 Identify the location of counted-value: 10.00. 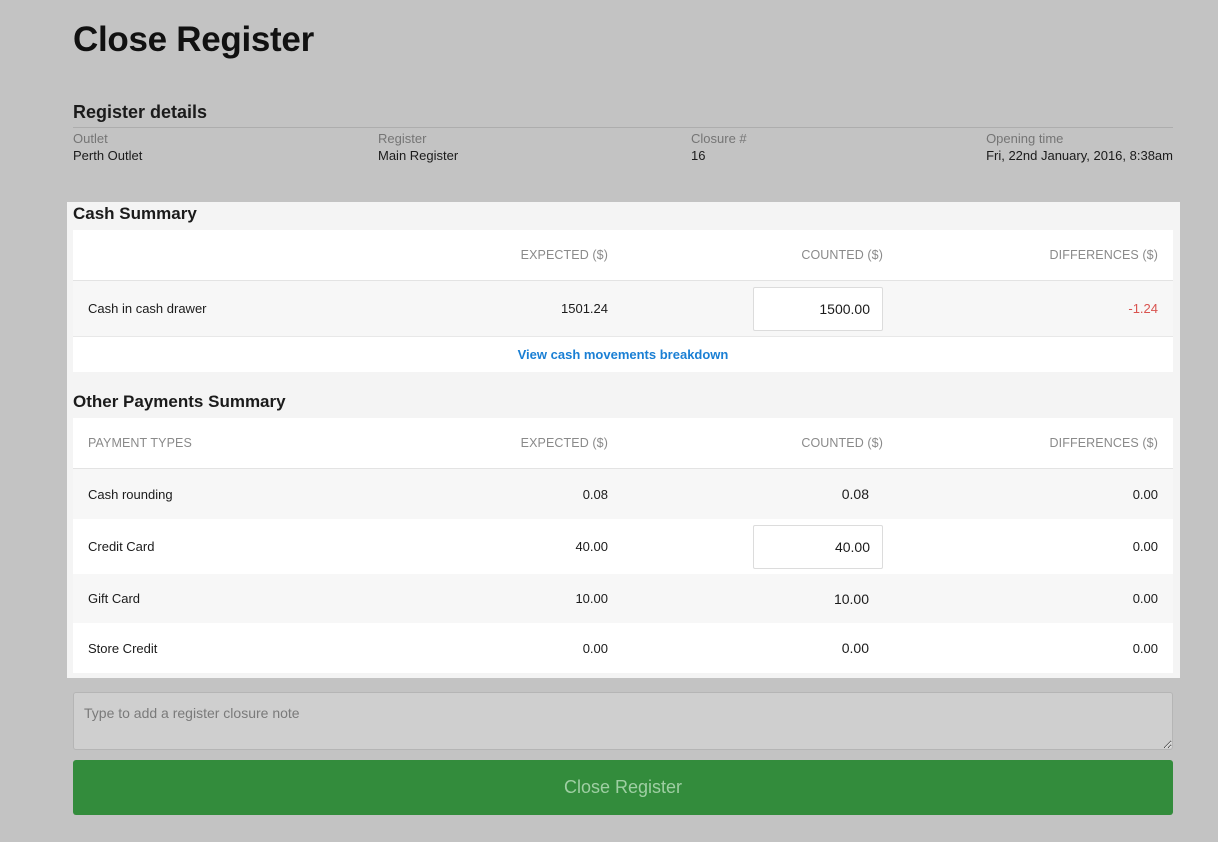
(851, 598).